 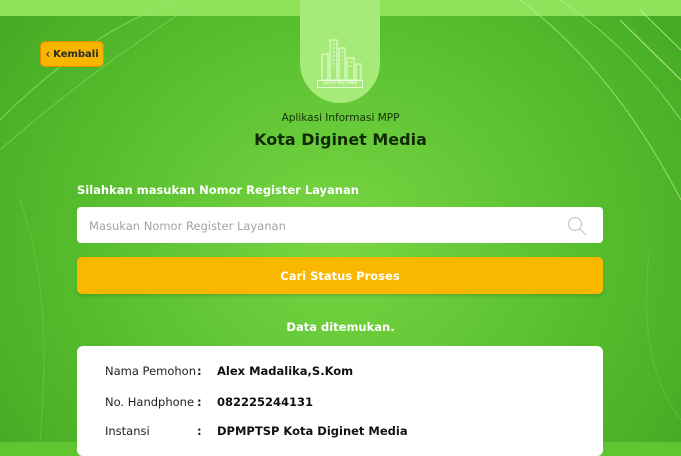 I want to click on result-row-instansi: Instansi : DPMPTSP Kota Diginet Media, so click(x=256, y=431).